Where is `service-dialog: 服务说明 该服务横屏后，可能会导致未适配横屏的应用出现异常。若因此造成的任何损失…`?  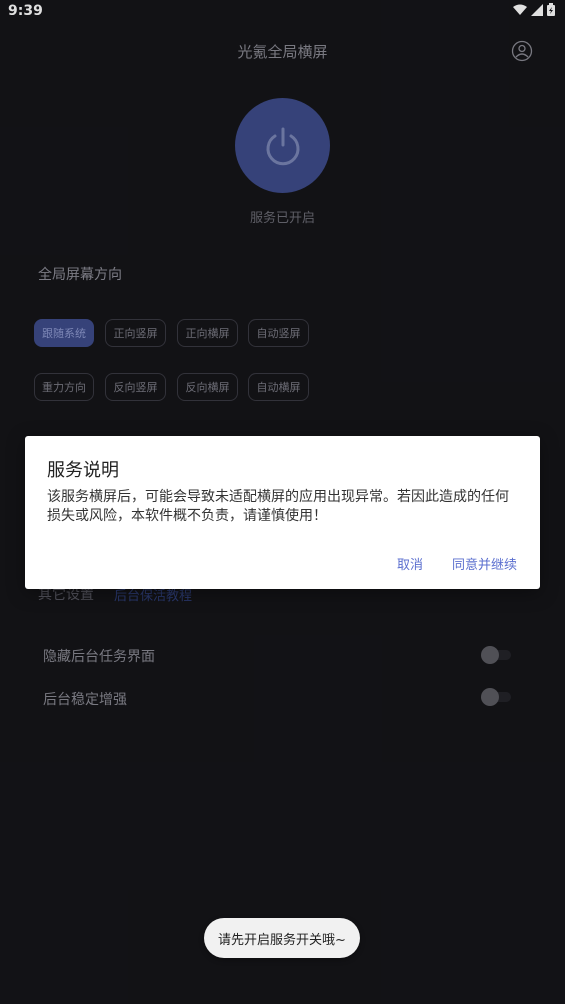
service-dialog: 服务说明 该服务横屏后，可能会导致未适配横屏的应用出现异常。若因此造成的任何损失… is located at coordinates (282, 512).